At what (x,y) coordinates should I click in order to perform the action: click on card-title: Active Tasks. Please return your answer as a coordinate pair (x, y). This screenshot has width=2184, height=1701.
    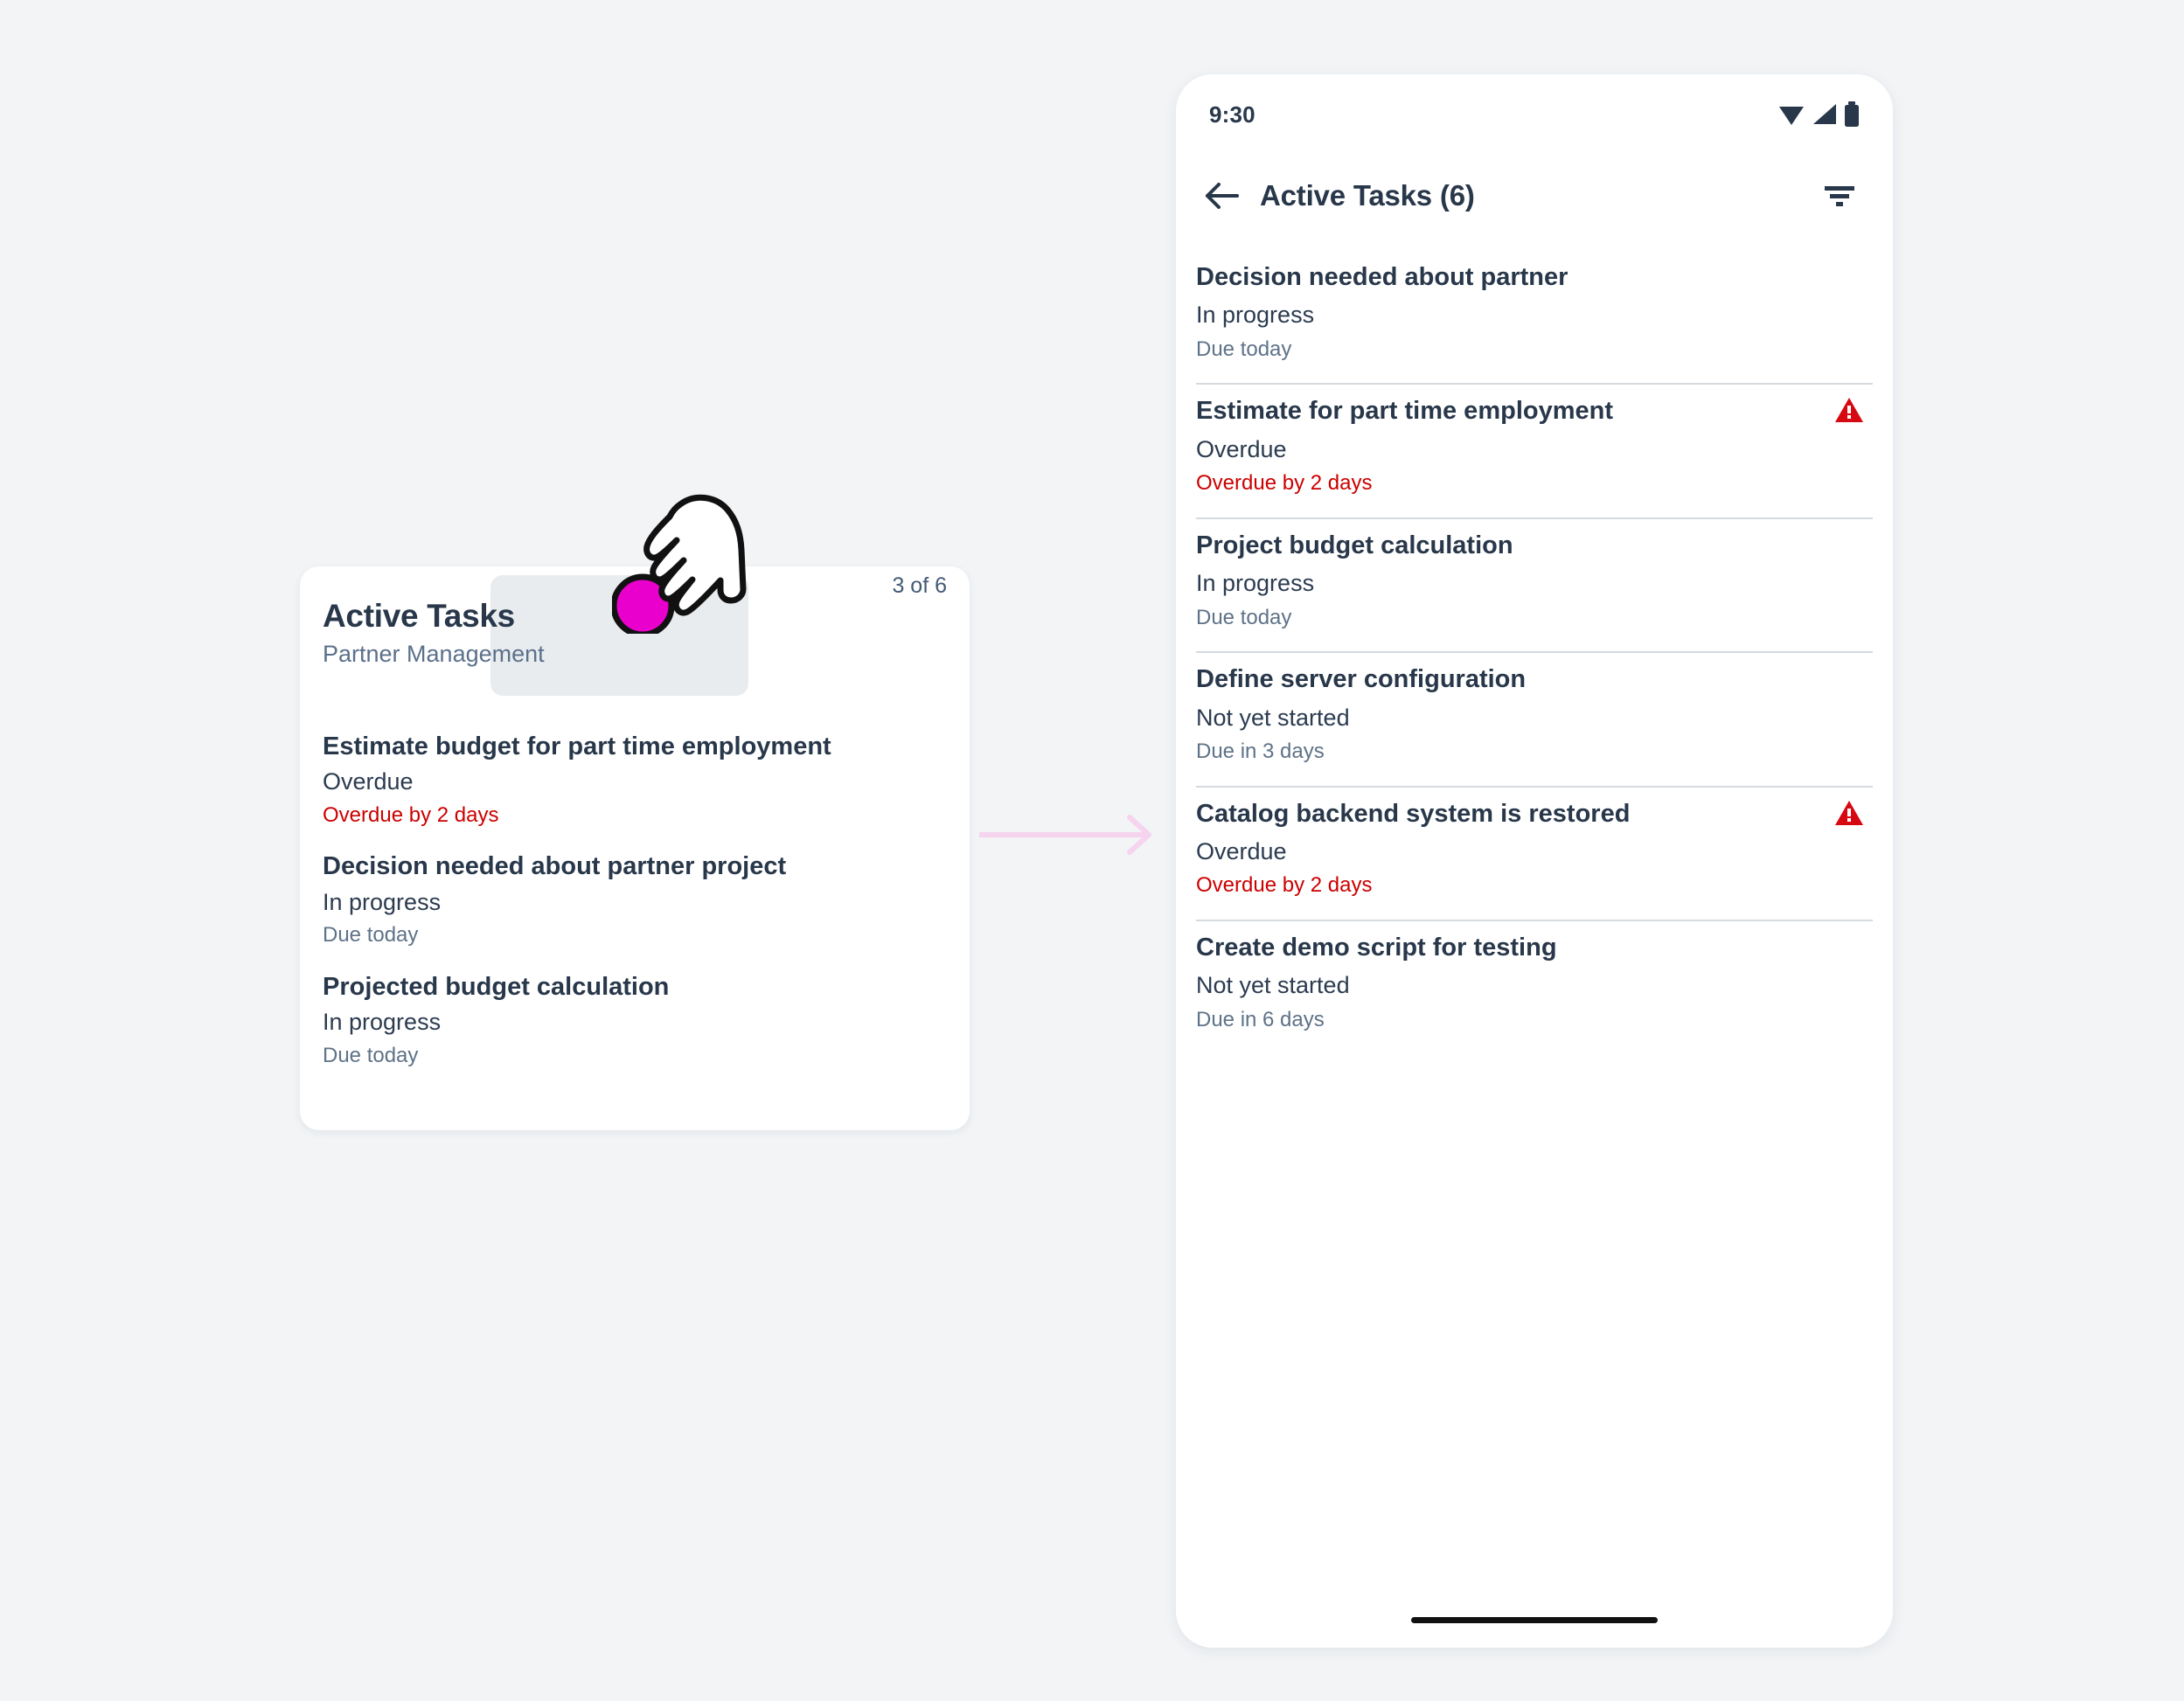
    Looking at the image, I should click on (419, 616).